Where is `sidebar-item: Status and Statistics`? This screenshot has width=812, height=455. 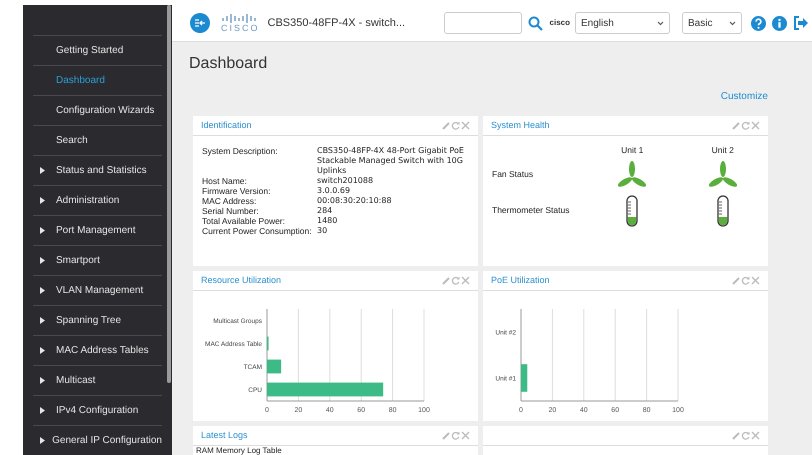
sidebar-item: Status and Statistics is located at coordinates (97, 170).